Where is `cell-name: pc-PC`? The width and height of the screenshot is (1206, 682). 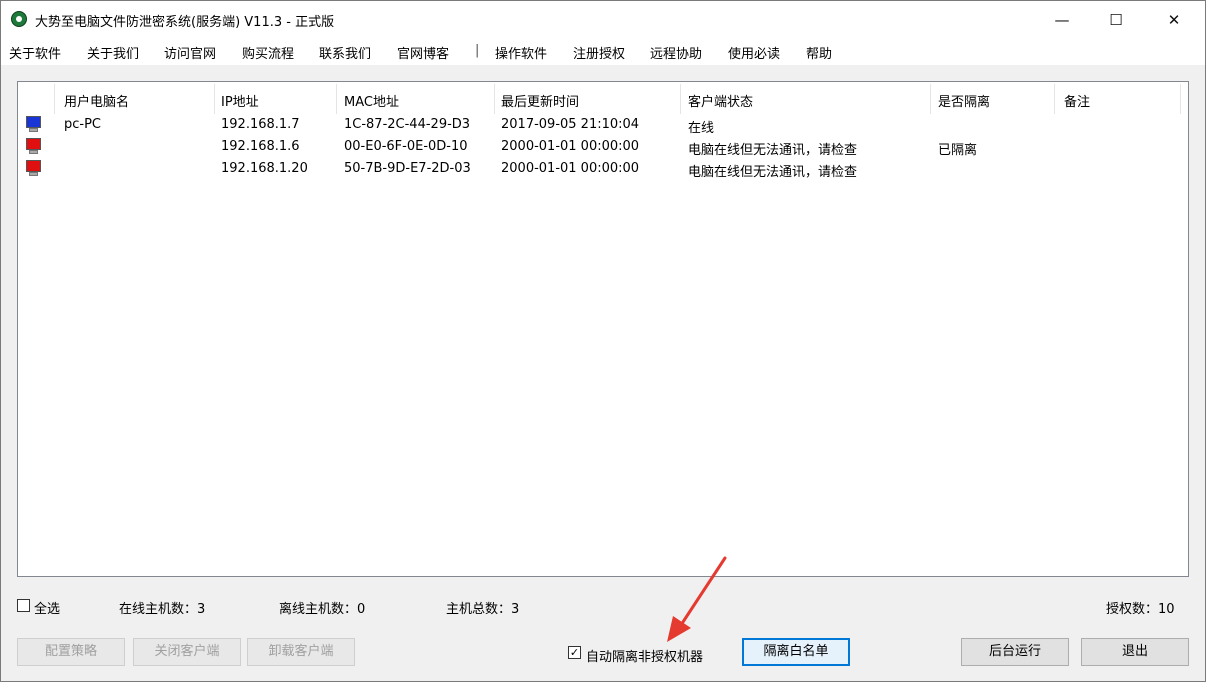 cell-name: pc-PC is located at coordinates (83, 124).